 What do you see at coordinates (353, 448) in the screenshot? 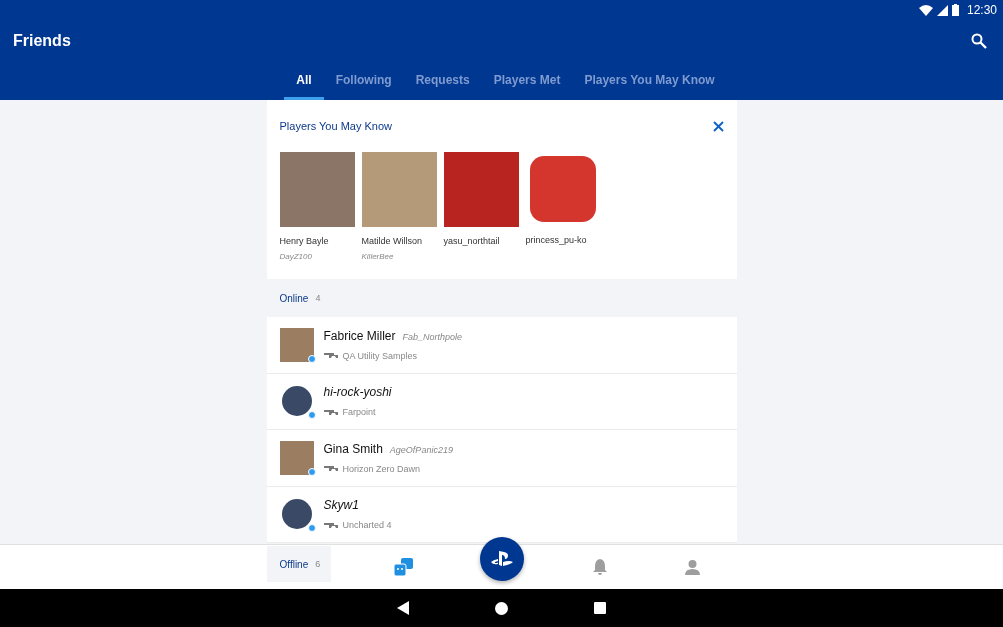
I see `friend-name: Gina Smith` at bounding box center [353, 448].